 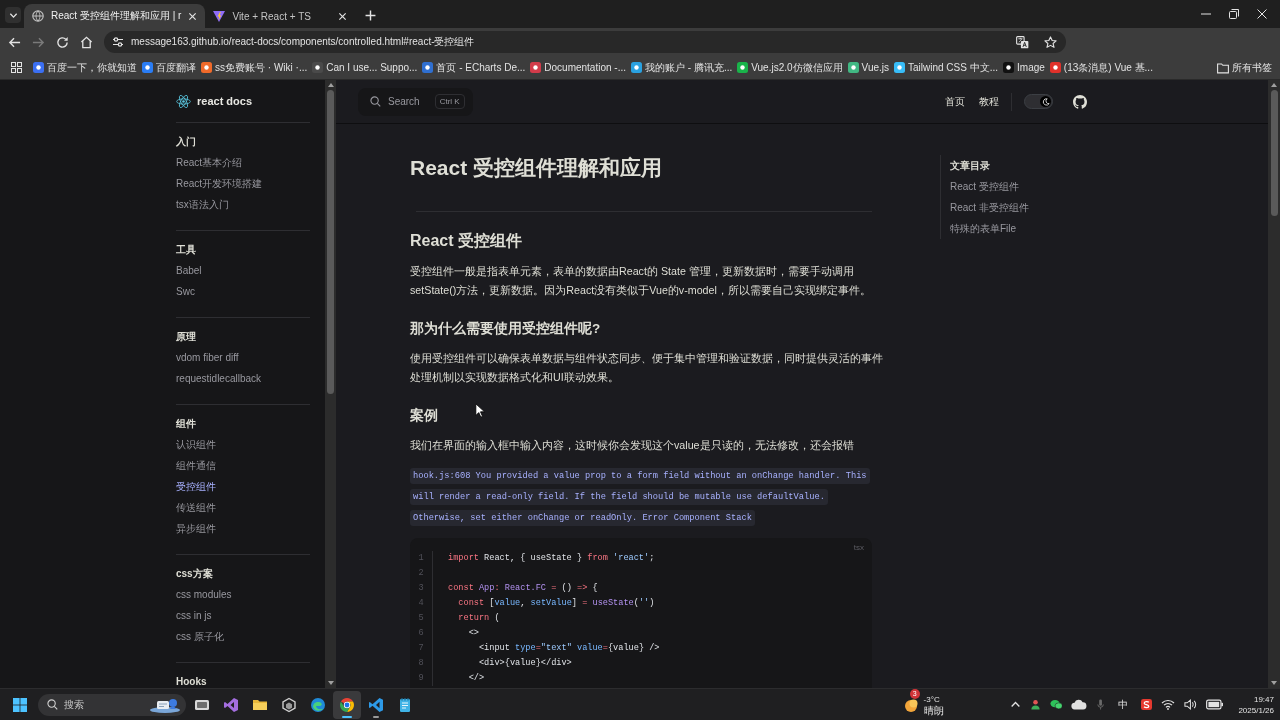 I want to click on arrow-left-icon, so click(x=14, y=42).